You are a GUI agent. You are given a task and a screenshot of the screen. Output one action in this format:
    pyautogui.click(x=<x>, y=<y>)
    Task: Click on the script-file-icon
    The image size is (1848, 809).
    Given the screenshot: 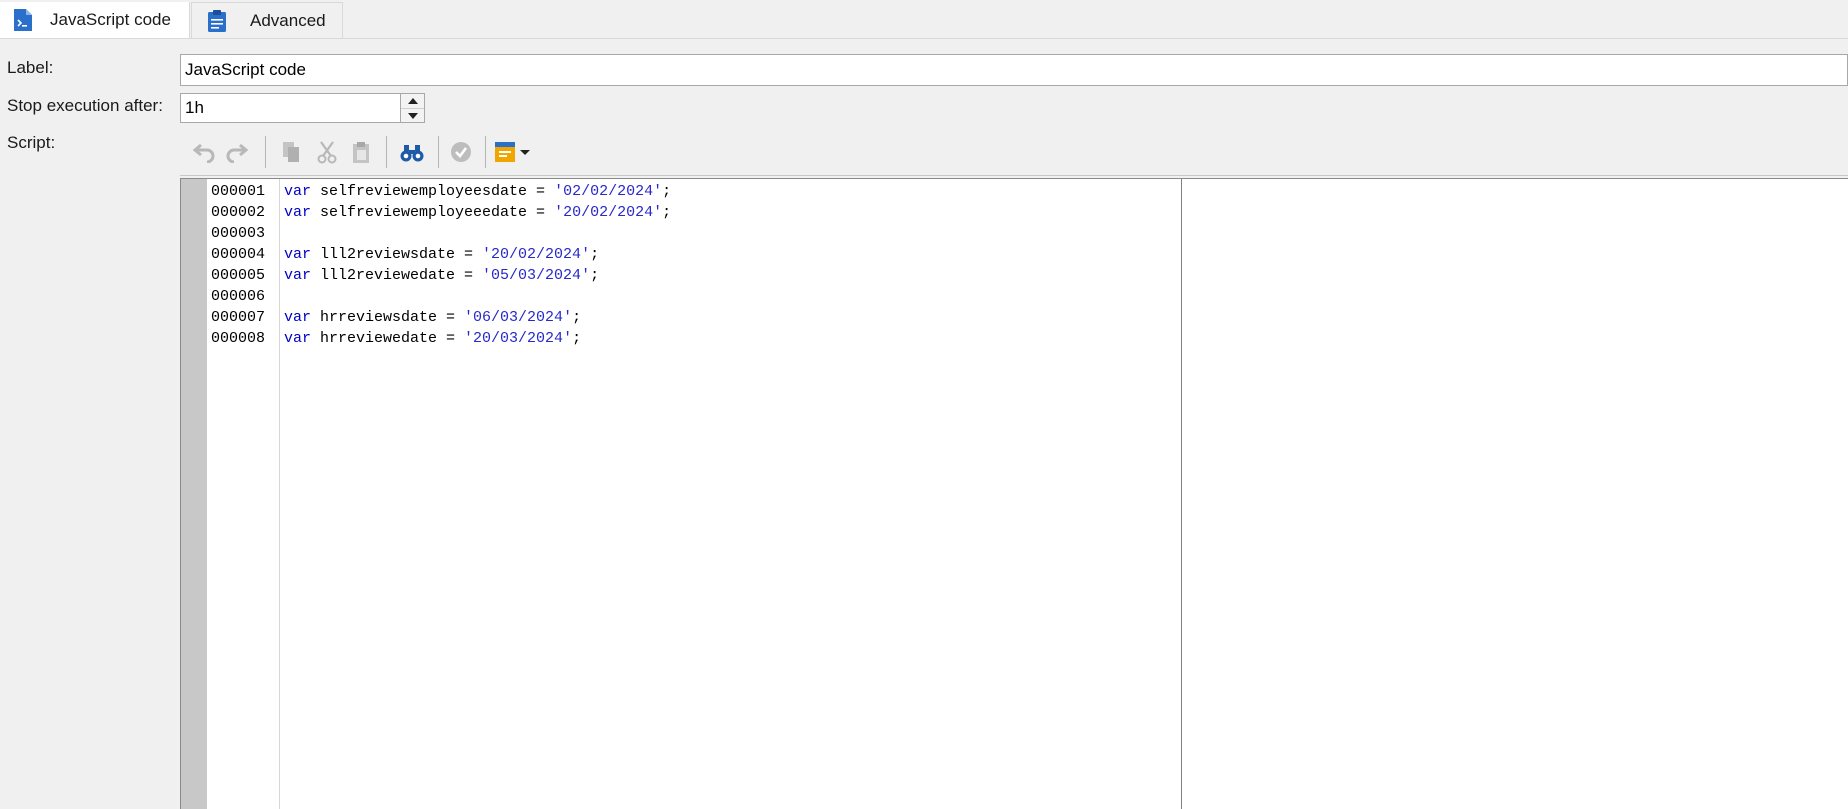 What is the action you would take?
    pyautogui.click(x=23, y=20)
    